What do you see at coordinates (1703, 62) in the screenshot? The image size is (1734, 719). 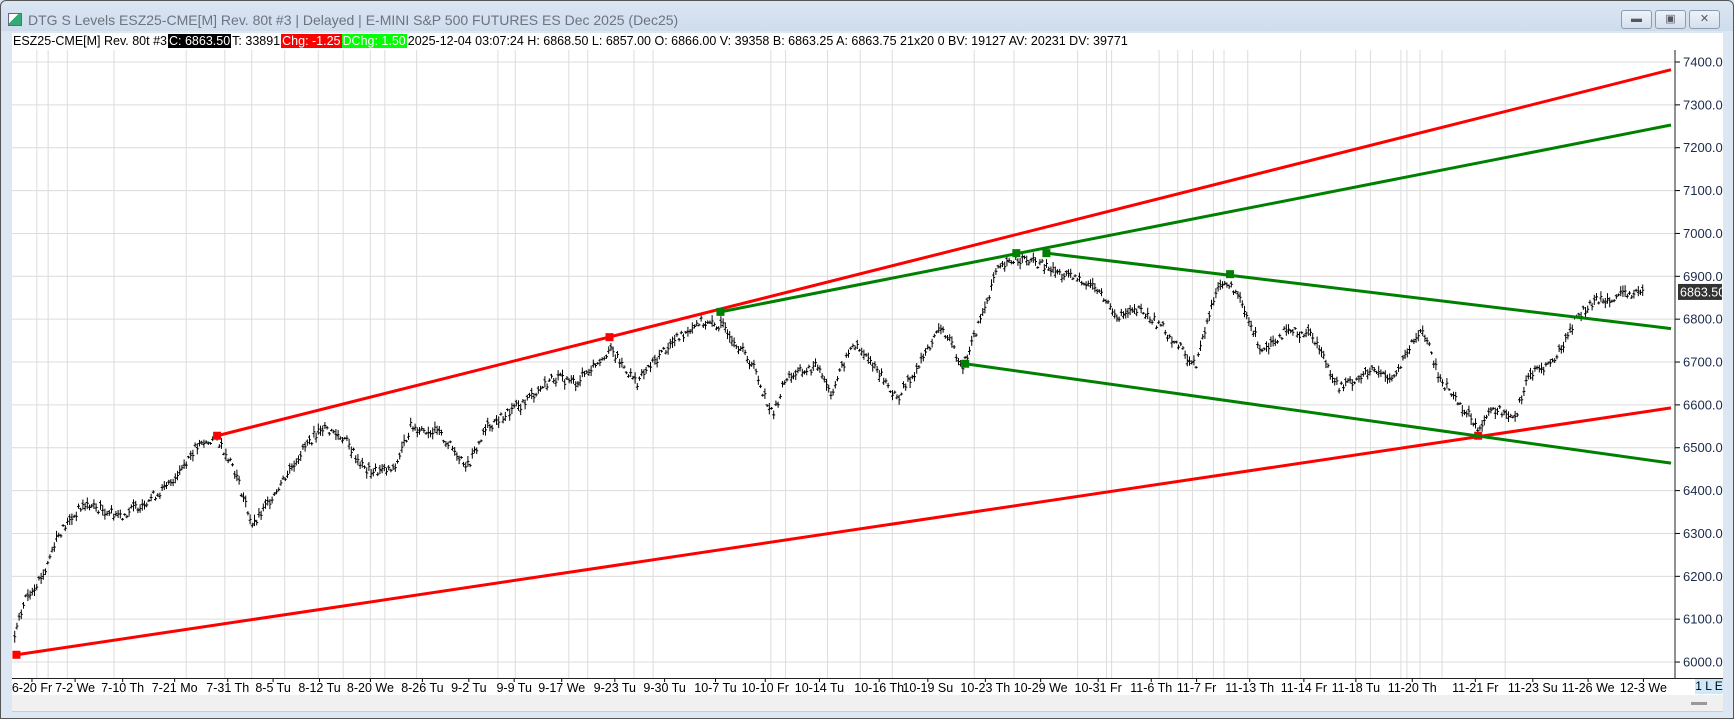 I see `y-tick-label: 7400.00` at bounding box center [1703, 62].